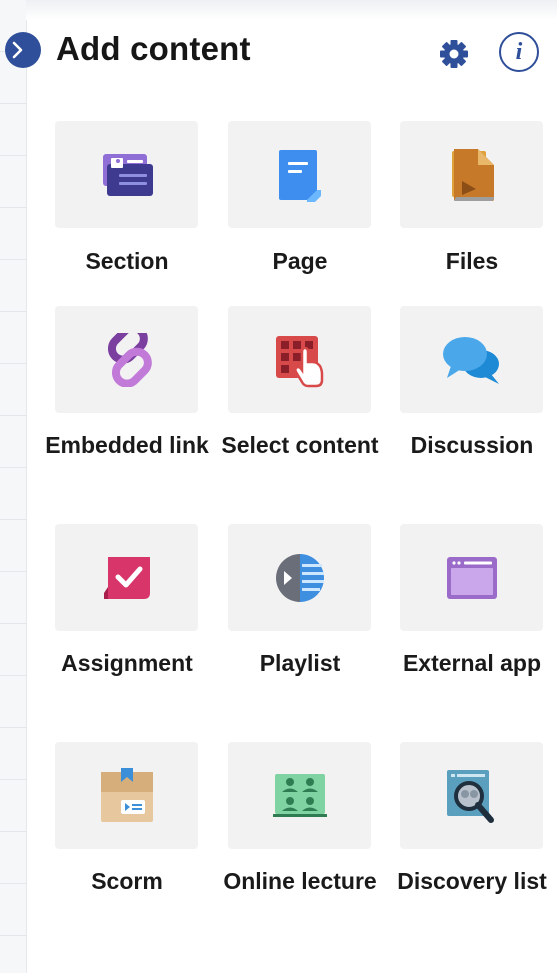  What do you see at coordinates (300, 445) in the screenshot?
I see `select-content-label: Select content` at bounding box center [300, 445].